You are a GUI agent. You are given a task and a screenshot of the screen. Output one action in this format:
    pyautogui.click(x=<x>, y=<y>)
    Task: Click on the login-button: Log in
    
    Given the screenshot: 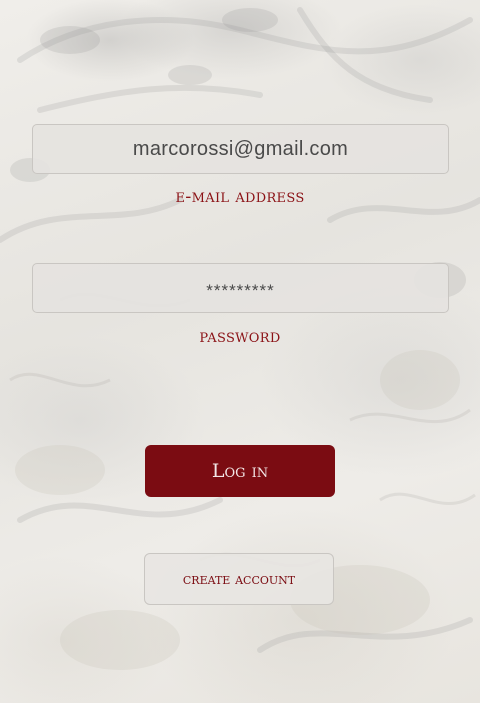 What is the action you would take?
    pyautogui.click(x=240, y=471)
    